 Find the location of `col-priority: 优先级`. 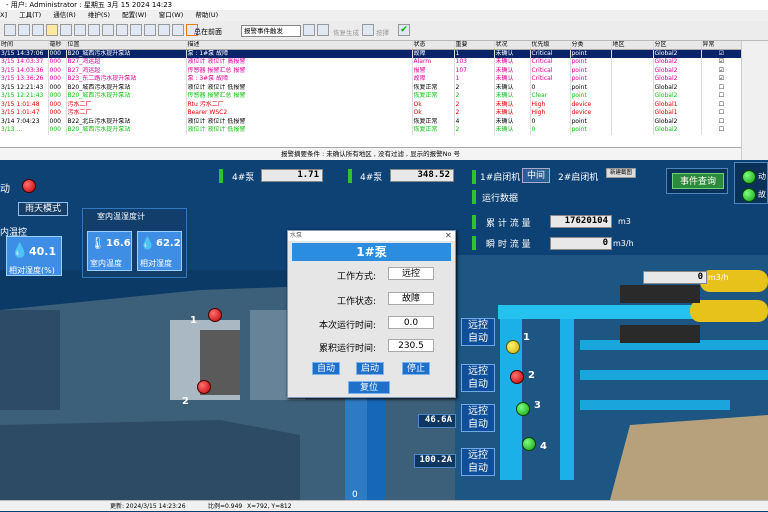

col-priority: 优先级 is located at coordinates (550, 45).